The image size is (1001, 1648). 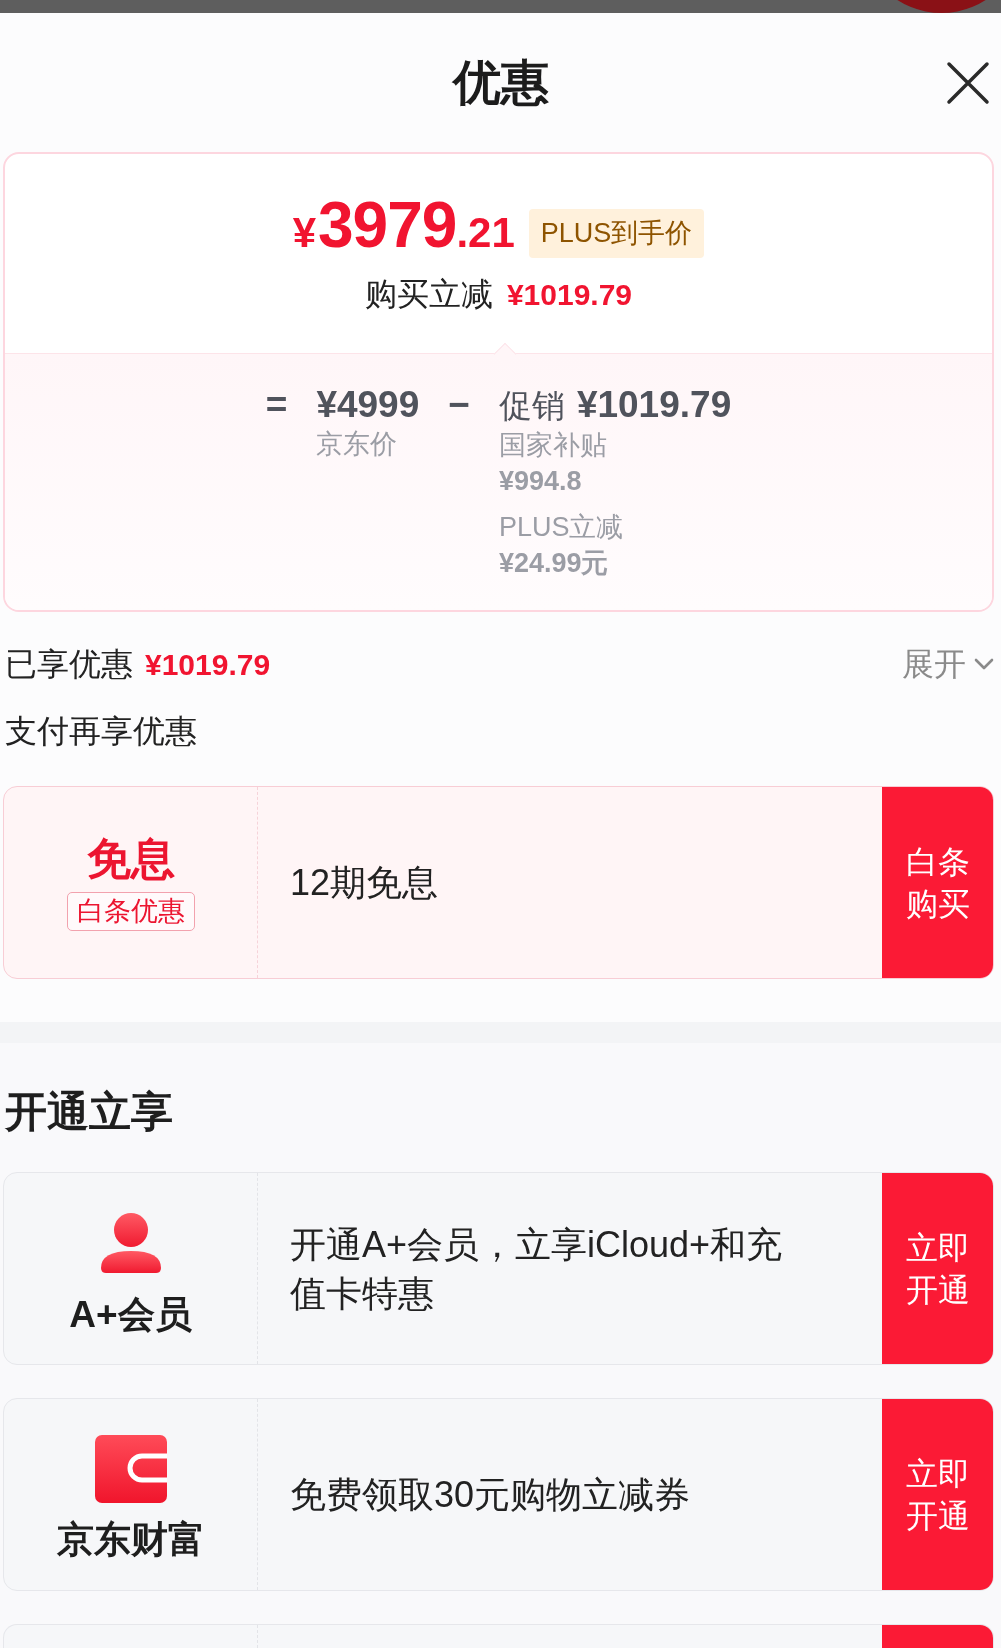 What do you see at coordinates (130, 1469) in the screenshot?
I see `wallet-icon` at bounding box center [130, 1469].